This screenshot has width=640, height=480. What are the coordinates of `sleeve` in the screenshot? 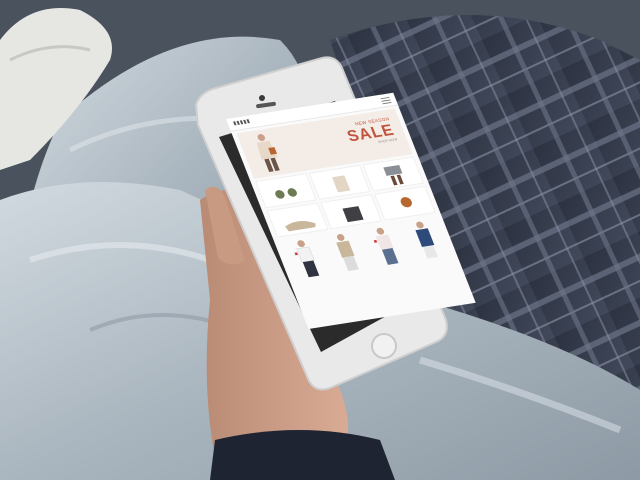 It's located at (302, 455).